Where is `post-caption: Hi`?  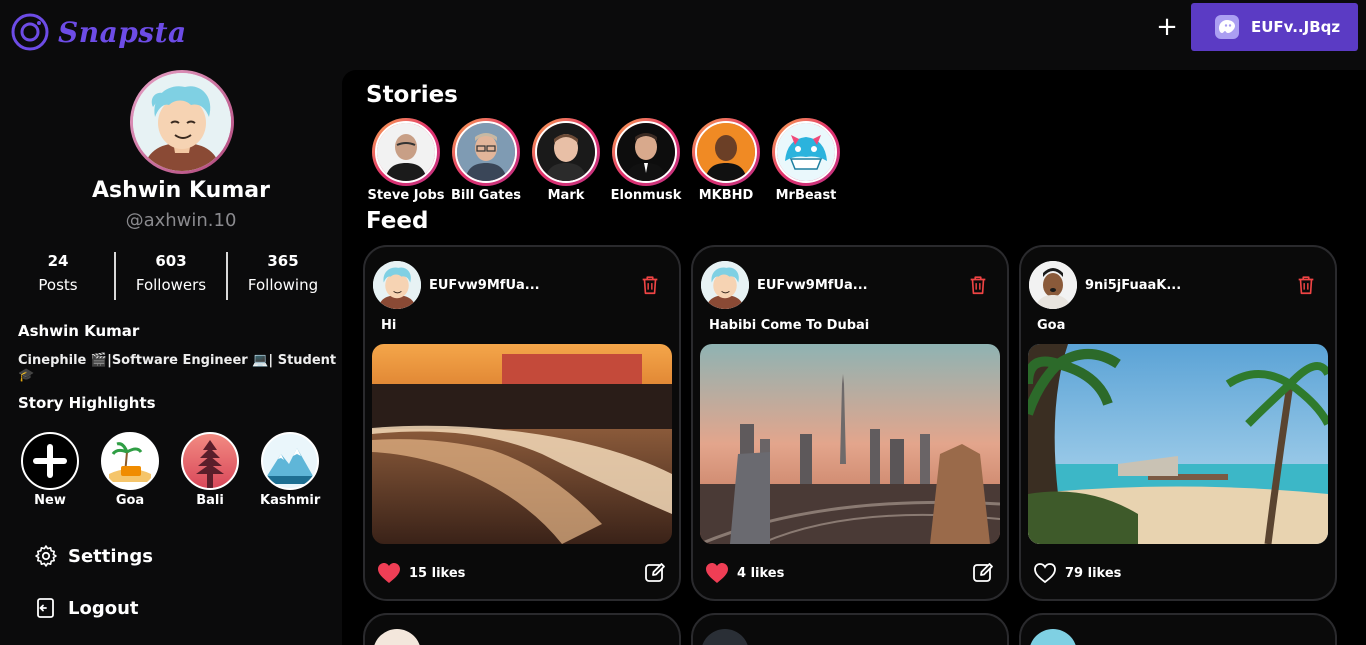 post-caption: Hi is located at coordinates (389, 325).